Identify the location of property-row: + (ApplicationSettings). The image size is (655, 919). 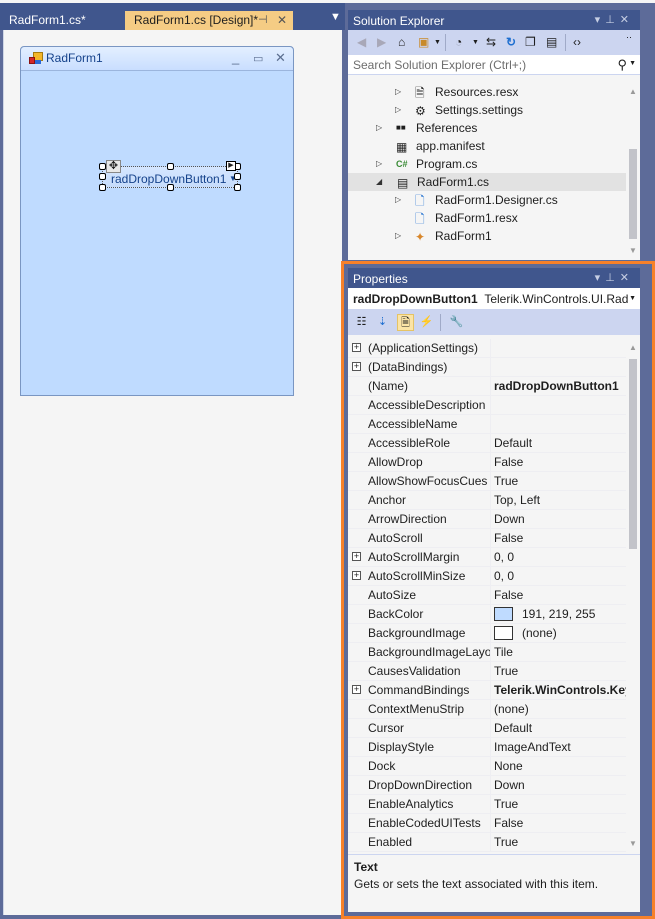
(487, 348).